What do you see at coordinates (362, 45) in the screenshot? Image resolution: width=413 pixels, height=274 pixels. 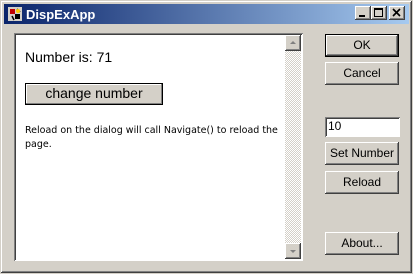 I see `ok-button: OK` at bounding box center [362, 45].